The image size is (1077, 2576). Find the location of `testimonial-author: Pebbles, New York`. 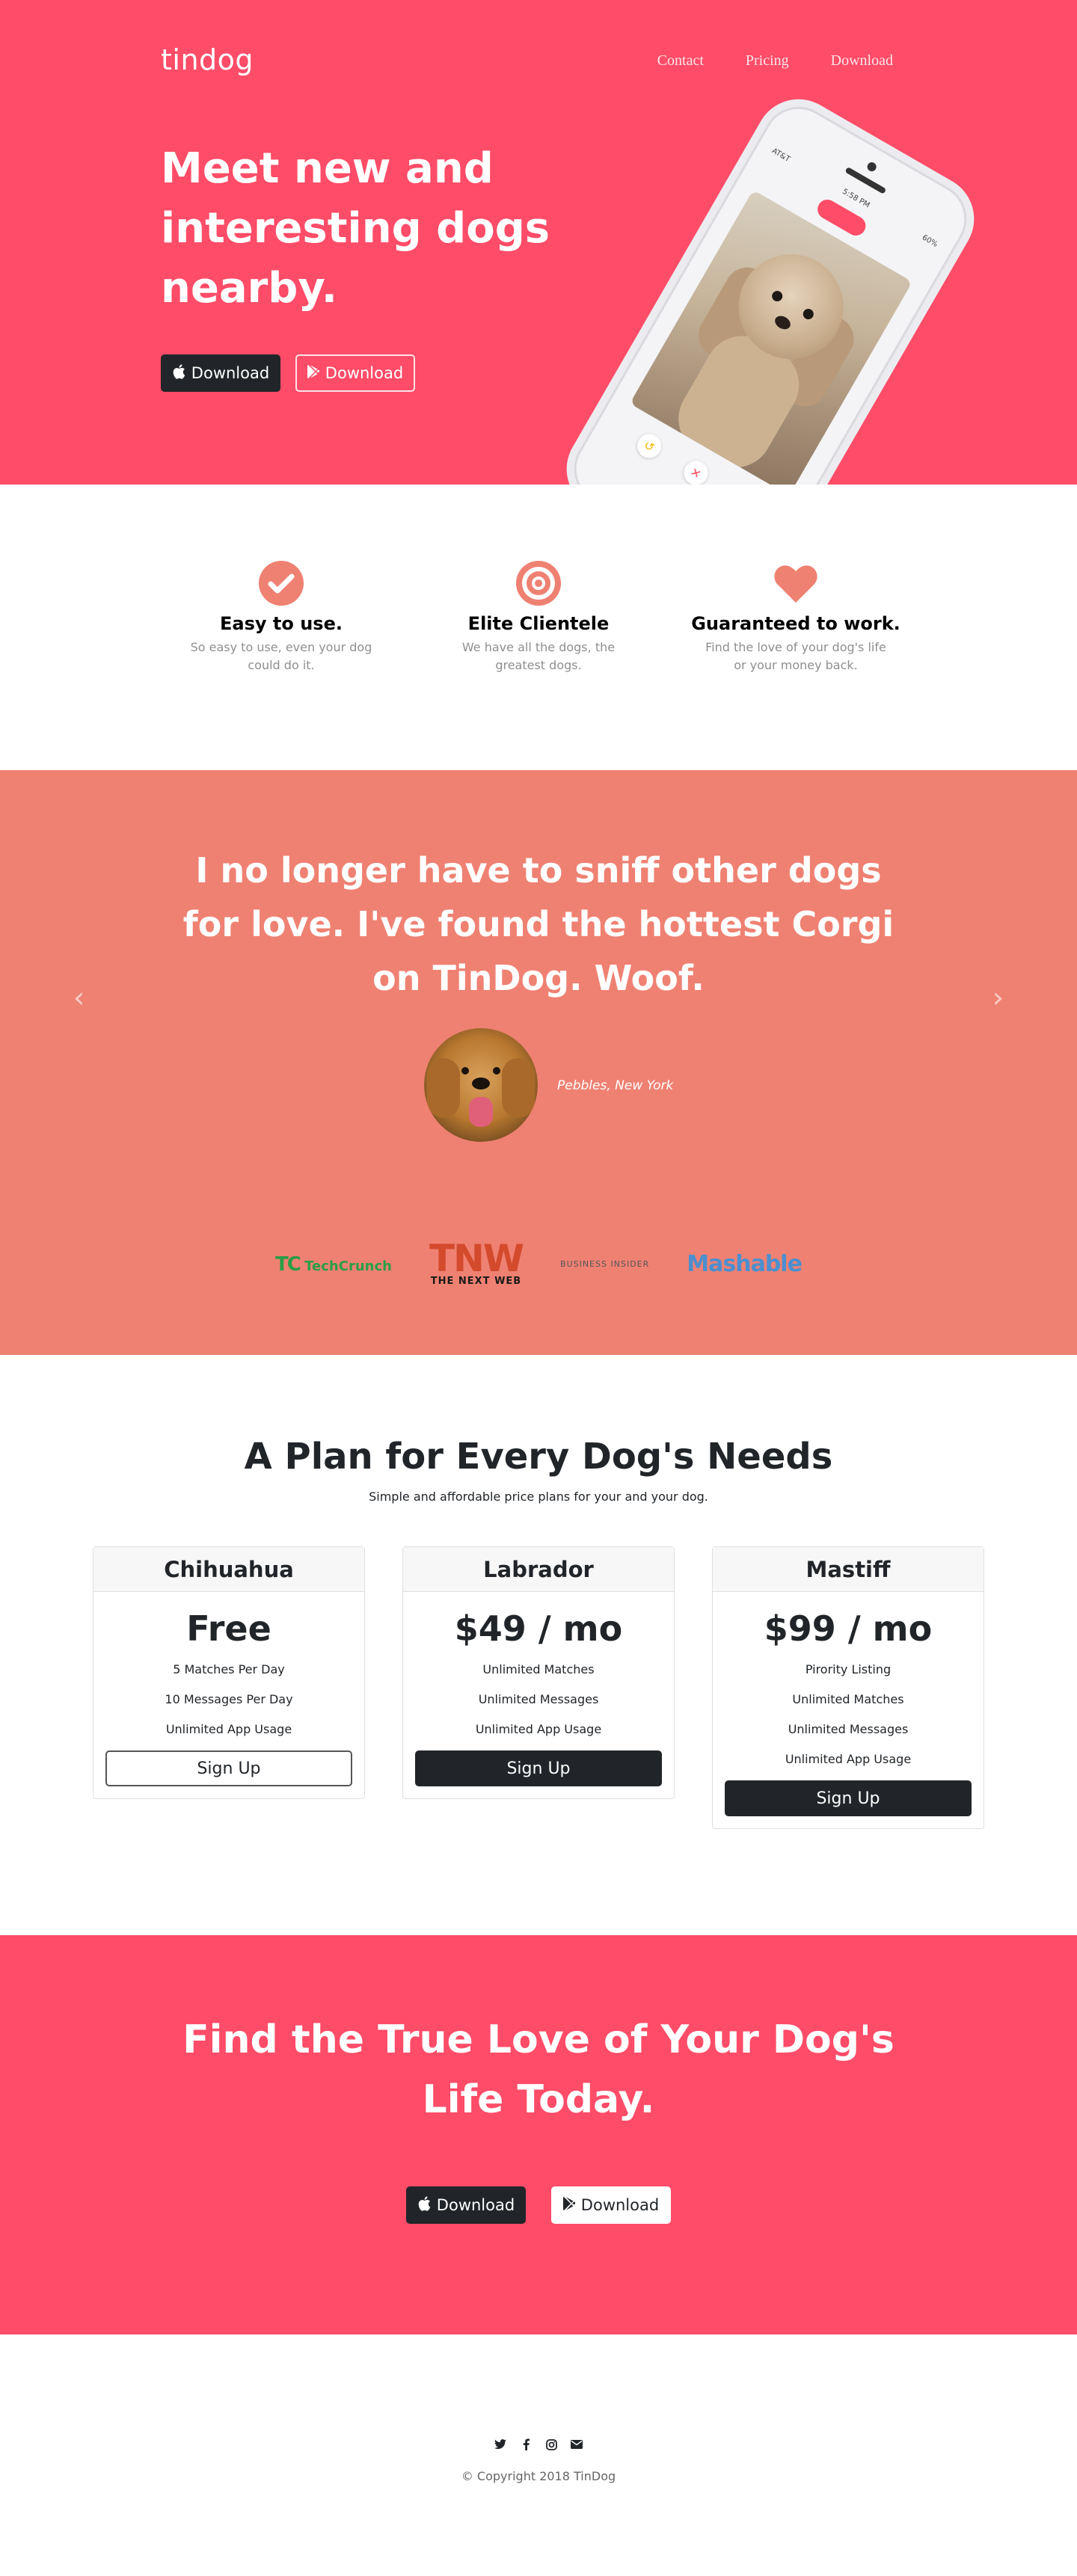

testimonial-author: Pebbles, New York is located at coordinates (615, 1085).